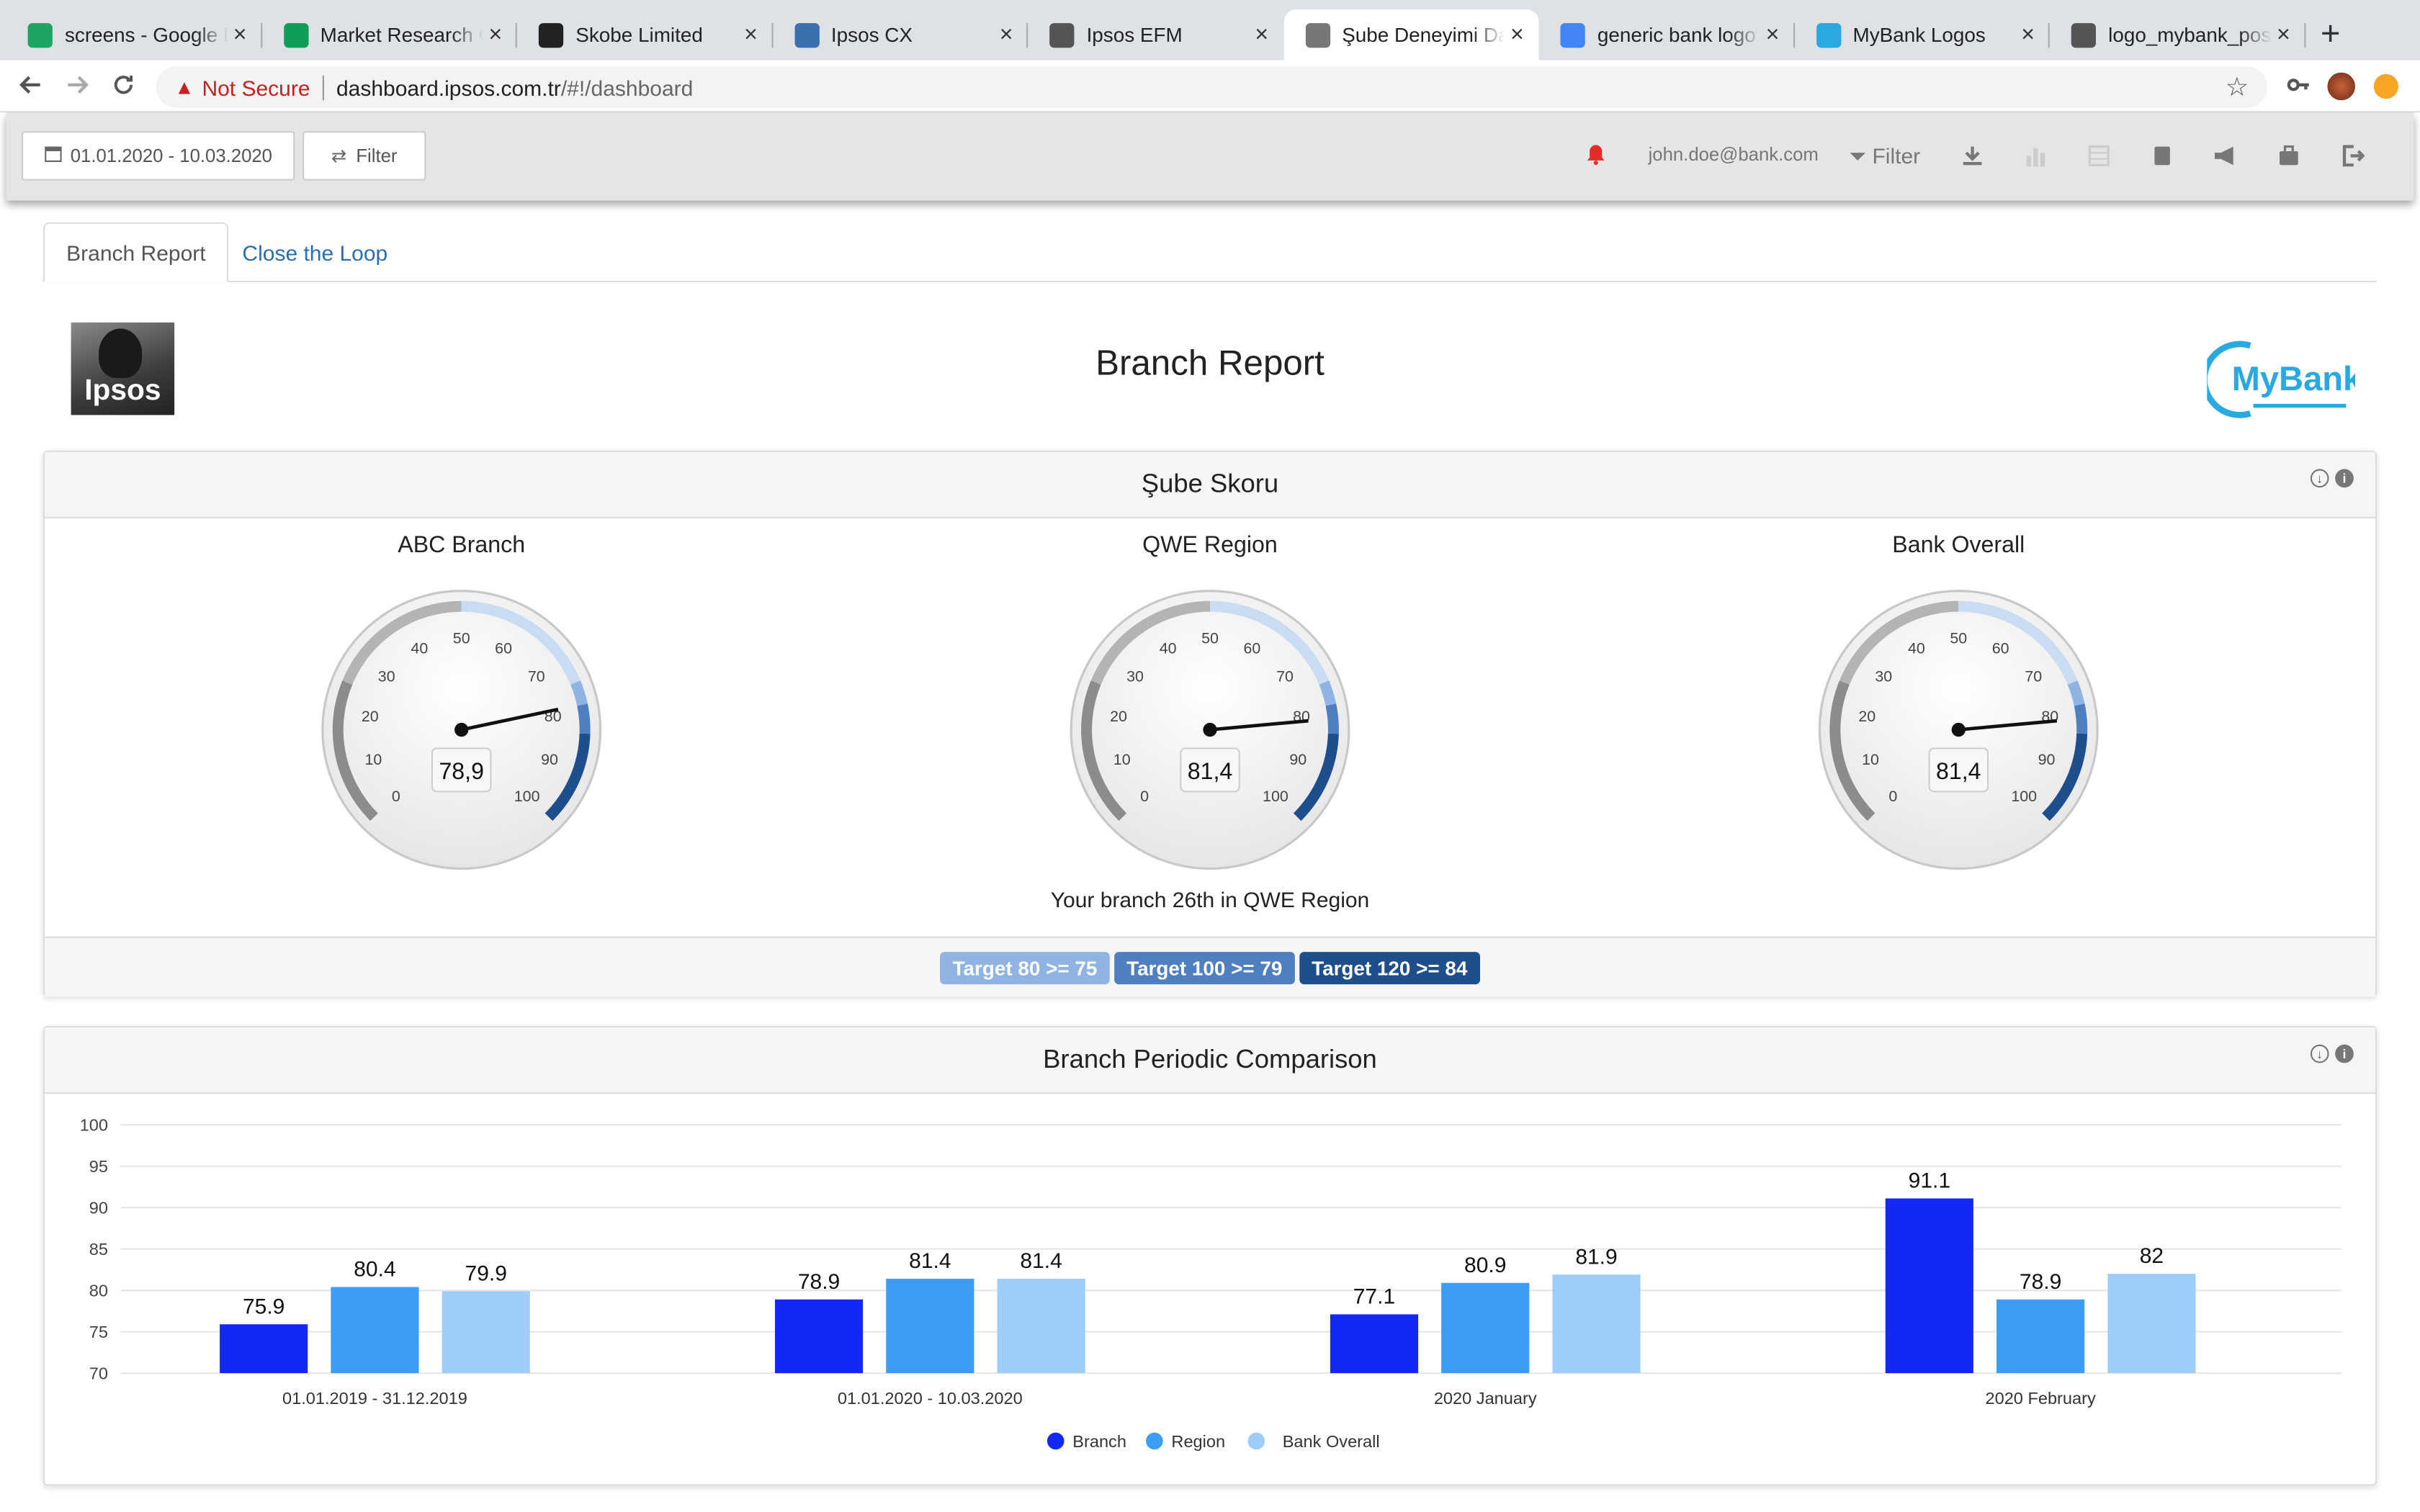  I want to click on browser-tab: Skobe Limited ×, so click(645, 34).